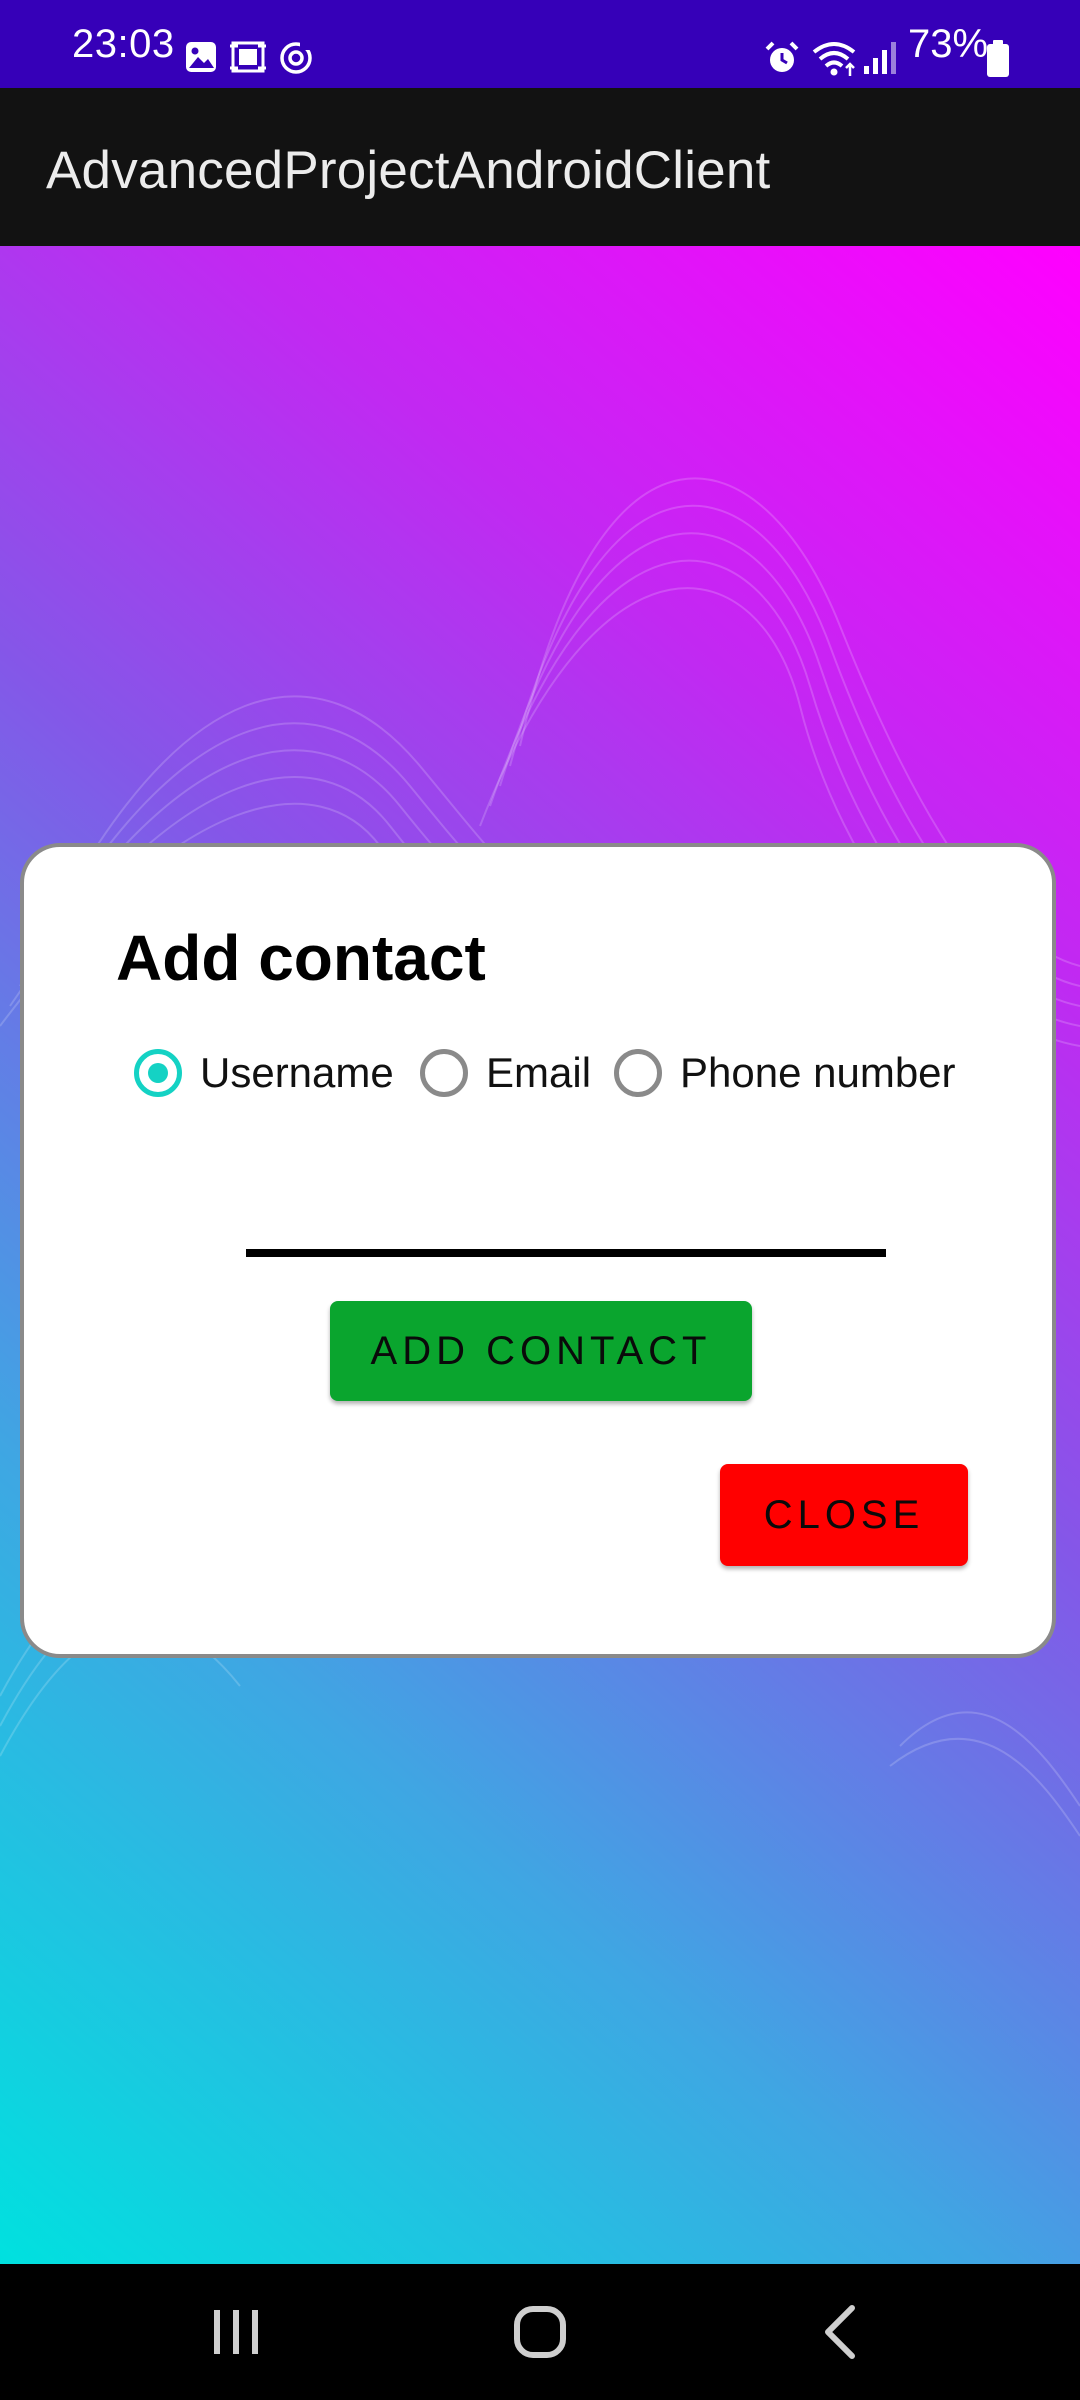  I want to click on battery-icon, so click(998, 58).